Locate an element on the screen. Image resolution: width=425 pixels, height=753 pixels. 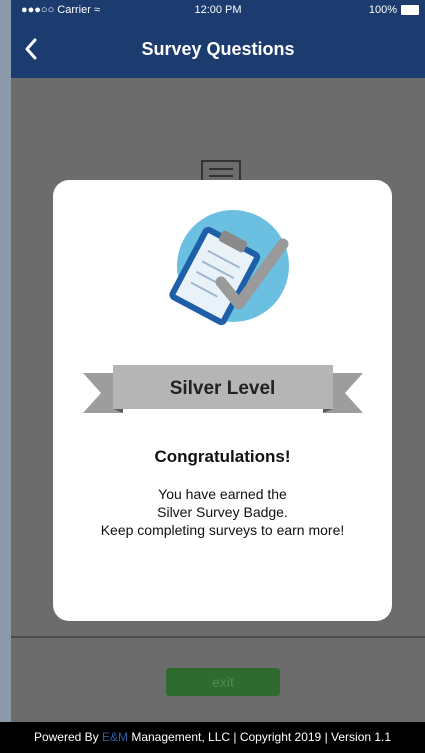
message-line: You have earned the is located at coordinates (222, 494).